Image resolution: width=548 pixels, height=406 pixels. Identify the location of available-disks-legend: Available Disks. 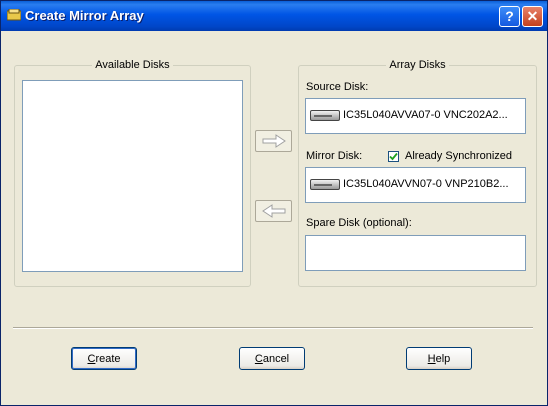
(132, 65).